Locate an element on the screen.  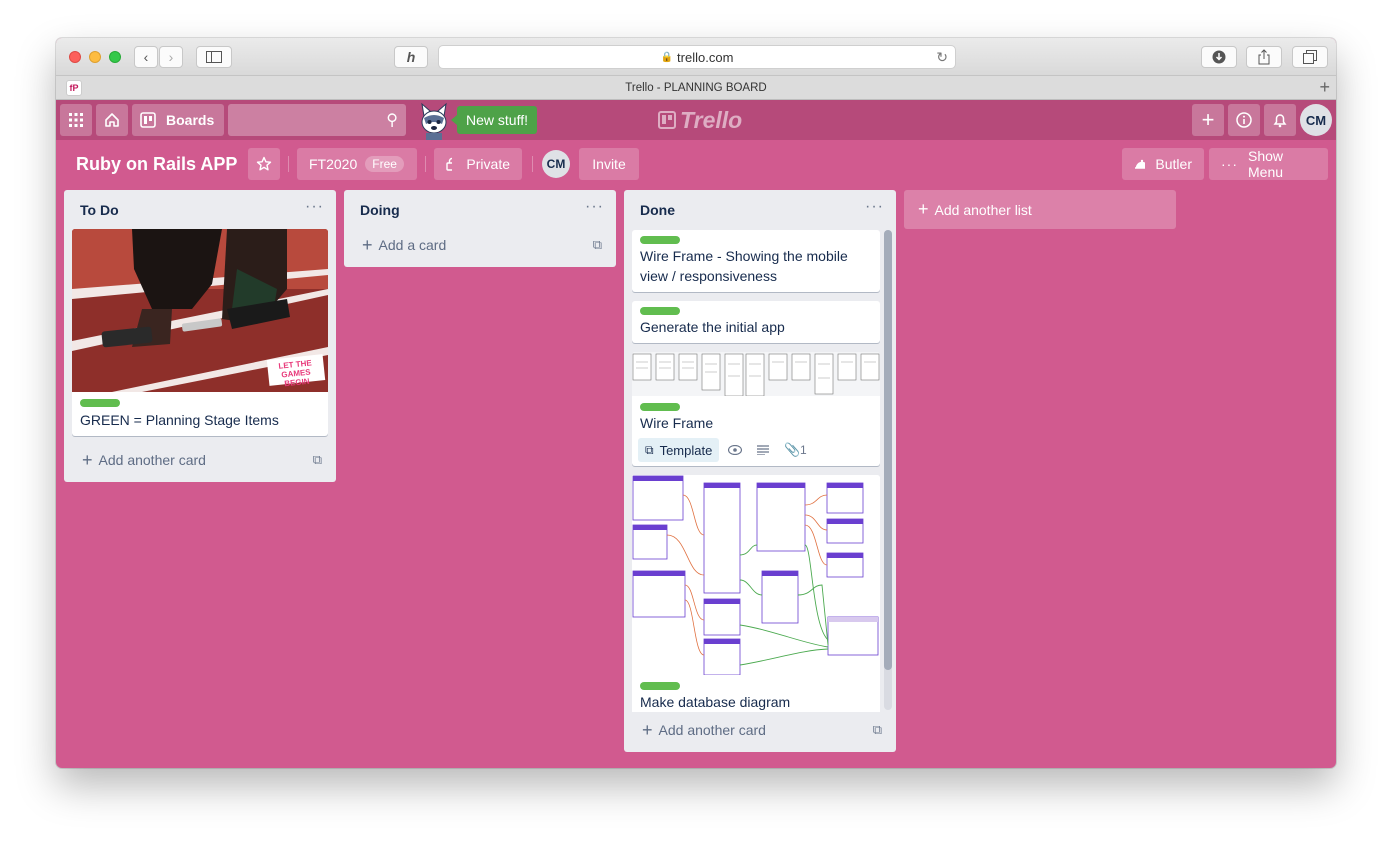
star-board-button is located at coordinates (264, 164).